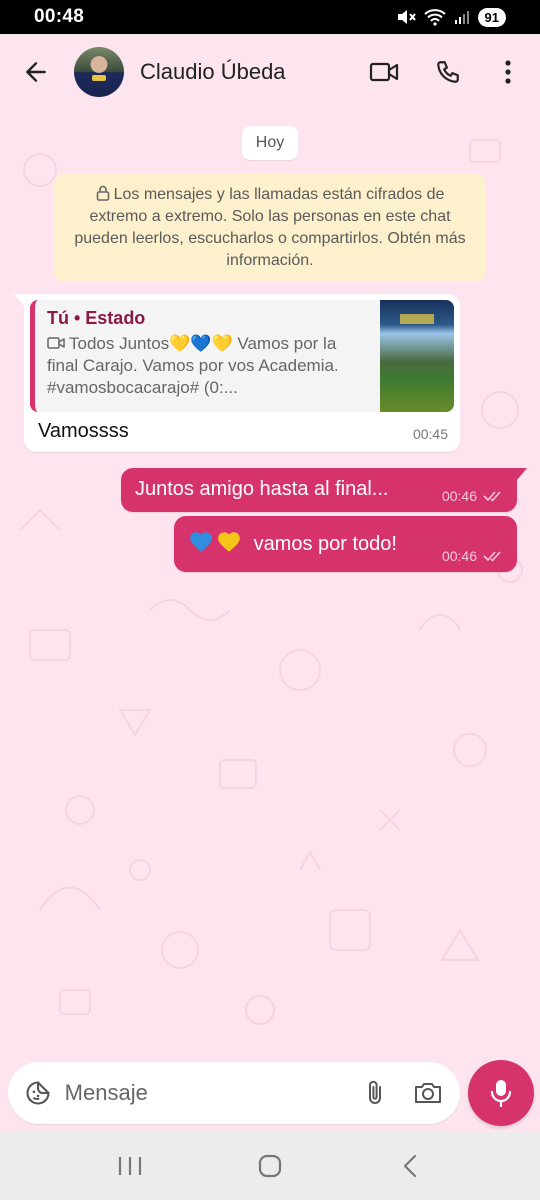  I want to click on recent-apps-button, so click(130, 1166).